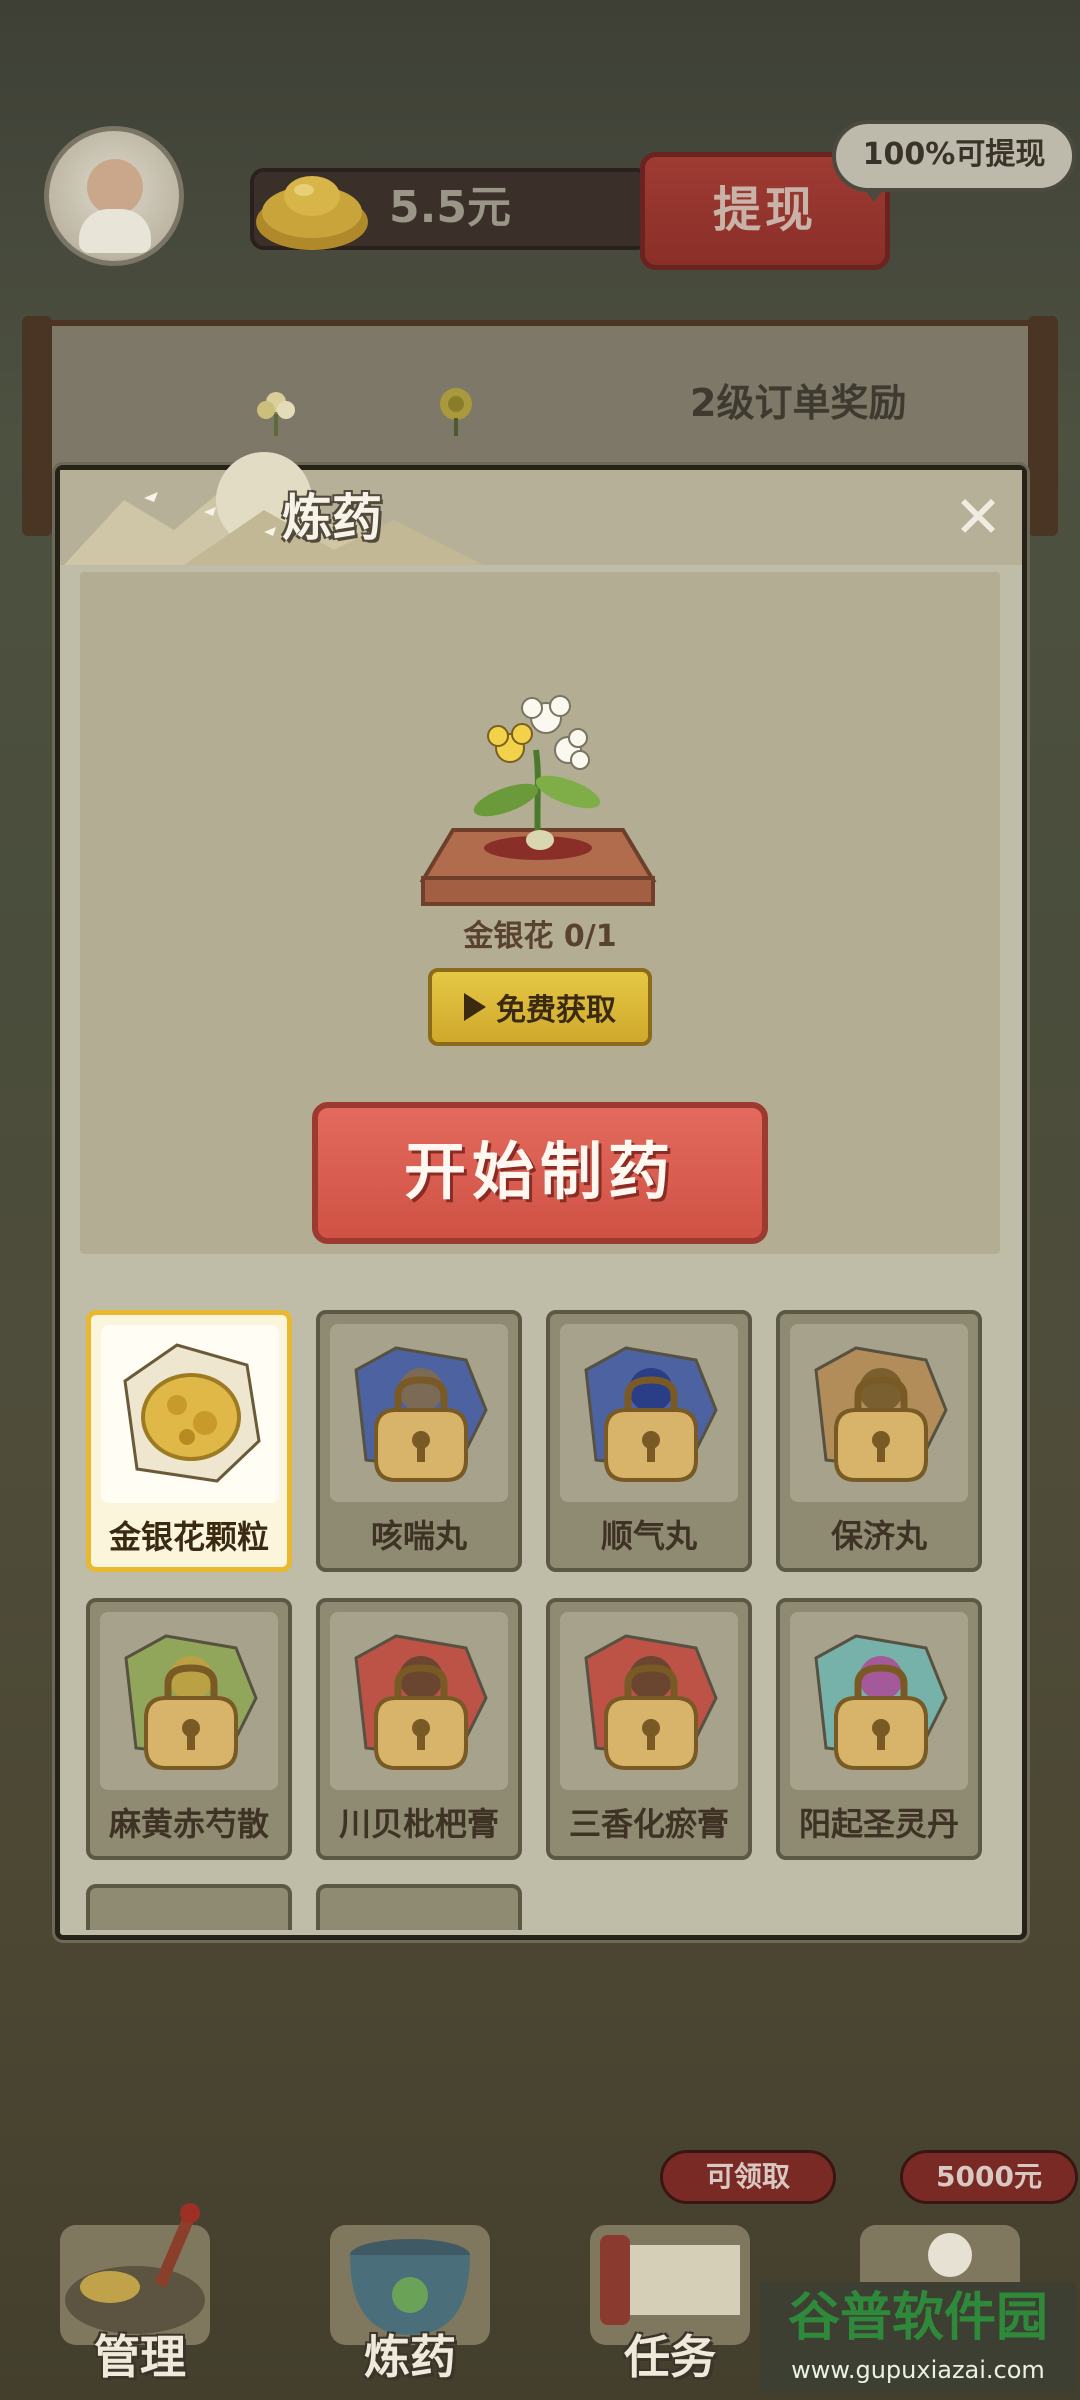 The image size is (1080, 2400). Describe the element at coordinates (418, 1824) in the screenshot. I see `medicine-name: 川贝枇杷膏` at that location.